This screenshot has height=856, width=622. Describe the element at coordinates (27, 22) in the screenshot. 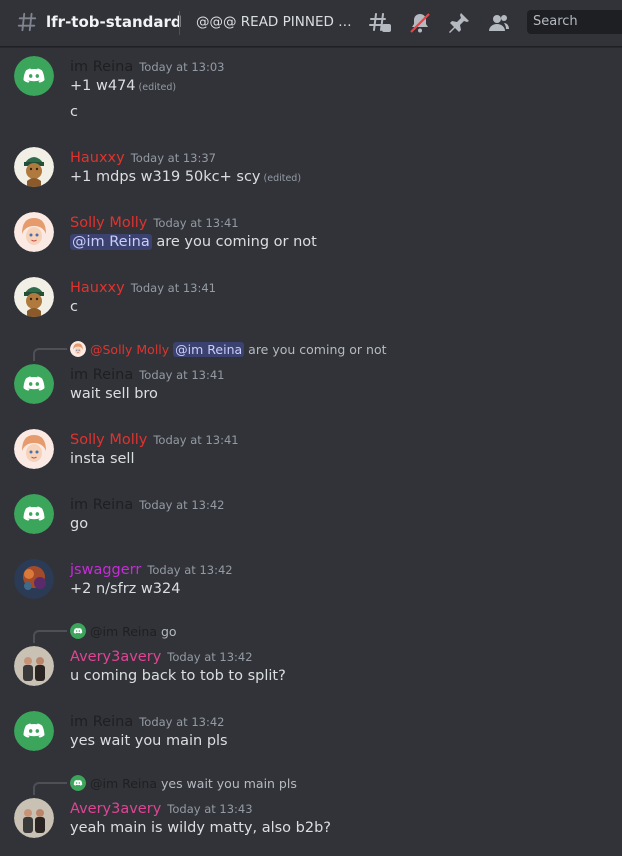

I see `text-channel-icon` at that location.